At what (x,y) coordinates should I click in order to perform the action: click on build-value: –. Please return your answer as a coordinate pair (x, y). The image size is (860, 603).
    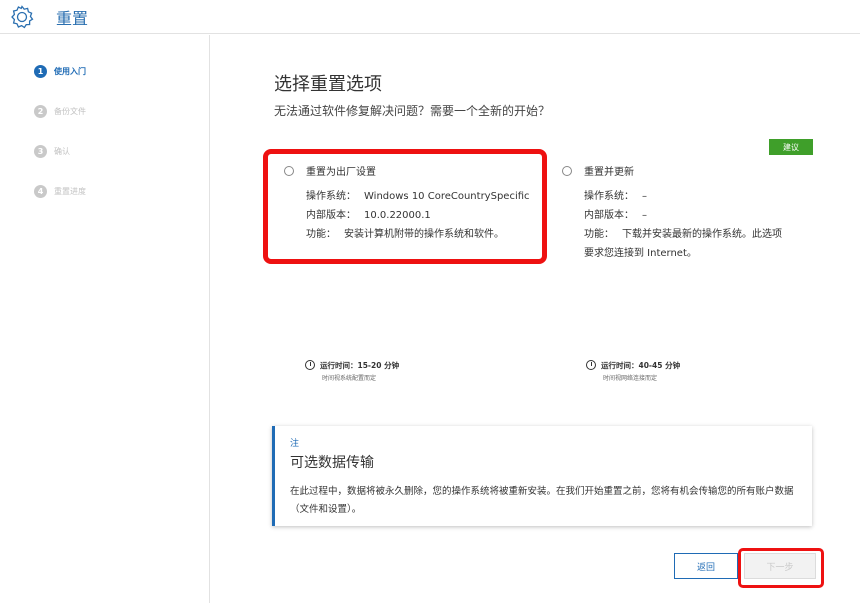
    Looking at the image, I should click on (644, 215).